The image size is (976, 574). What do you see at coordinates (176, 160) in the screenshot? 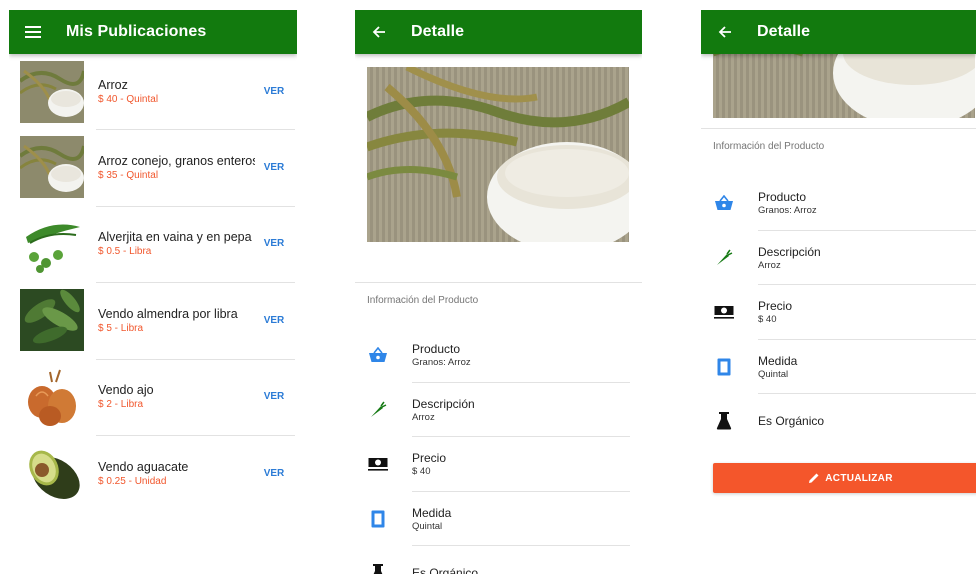
I see `item-name: Arroz conejo, granos enteros` at bounding box center [176, 160].